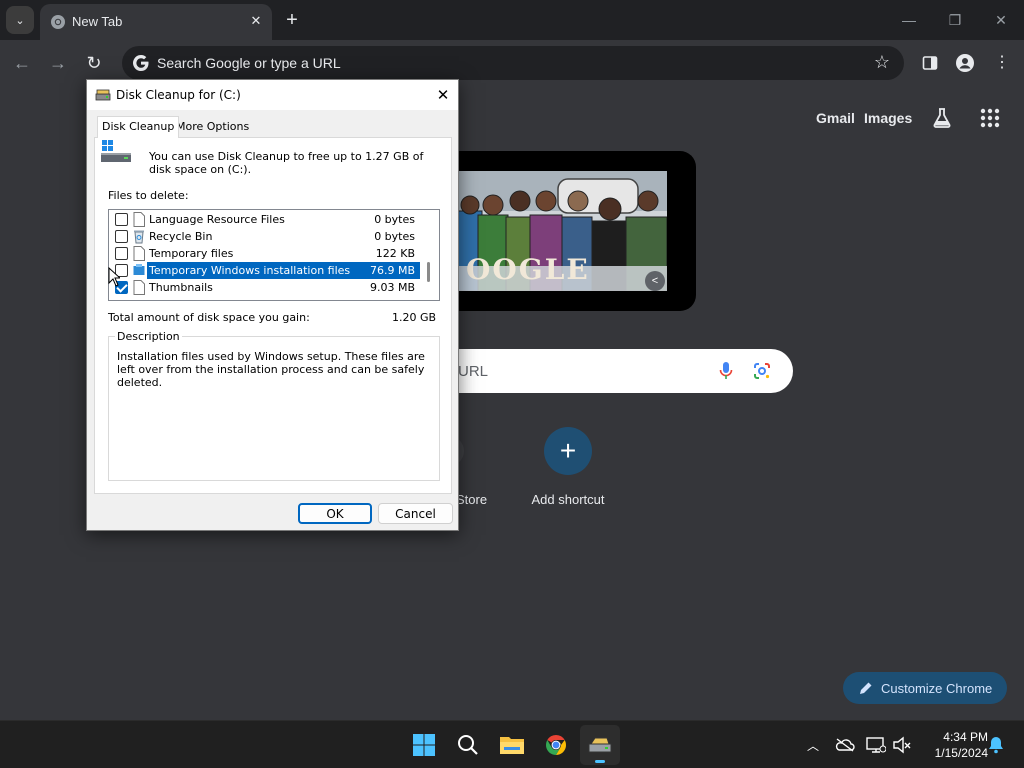 The width and height of the screenshot is (1024, 768). I want to click on forward-button: →, so click(58, 63).